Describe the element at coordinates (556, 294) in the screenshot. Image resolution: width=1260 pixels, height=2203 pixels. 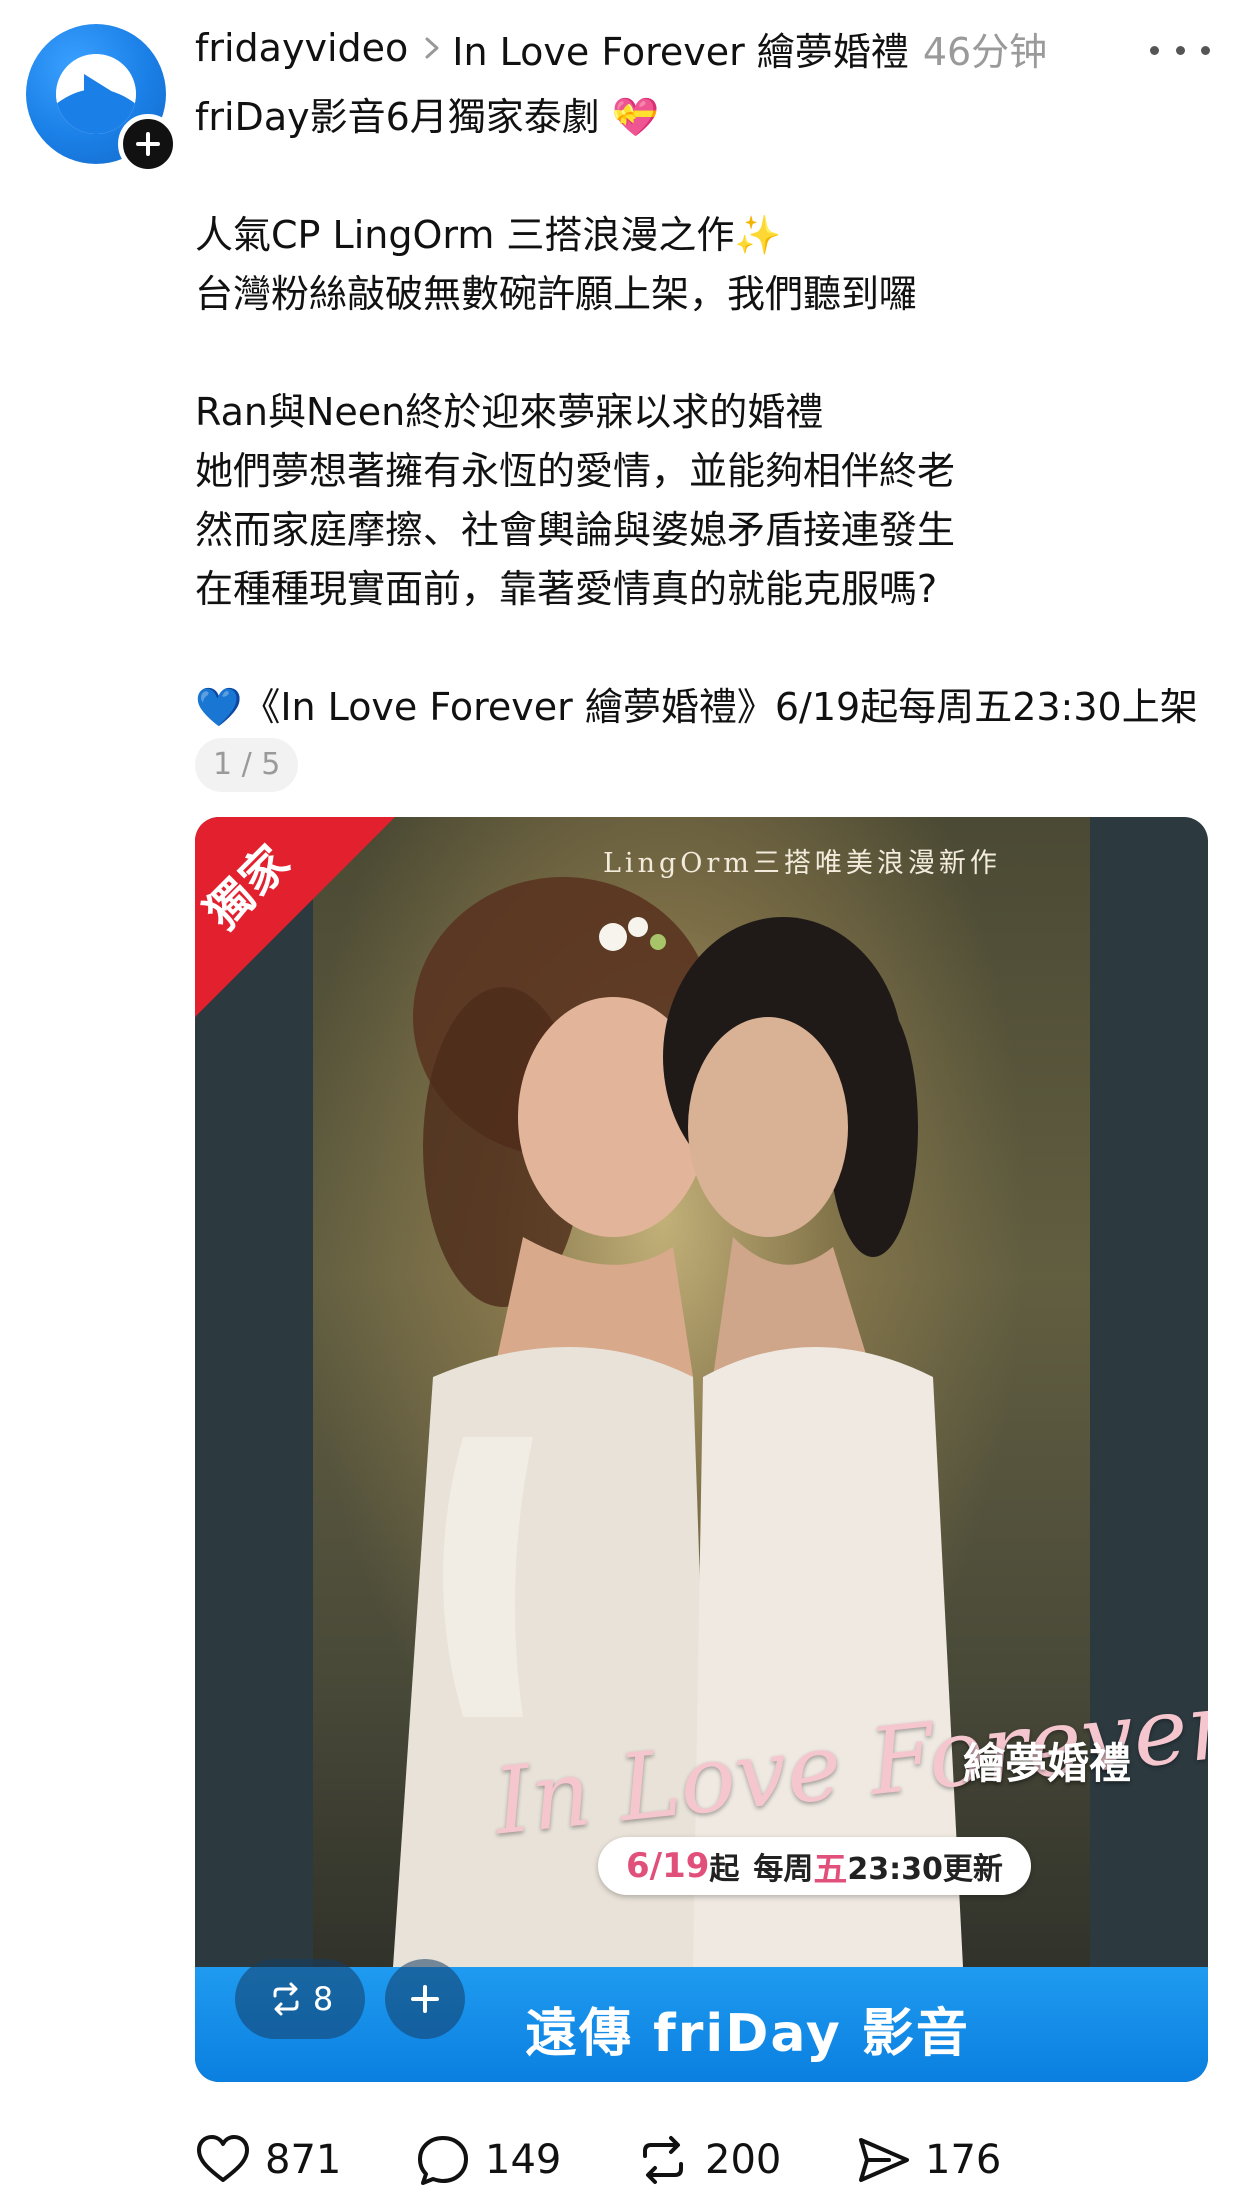
I see `post-line: 台灣粉絲敲破無數碗許願上架，我們聽到囉` at that location.